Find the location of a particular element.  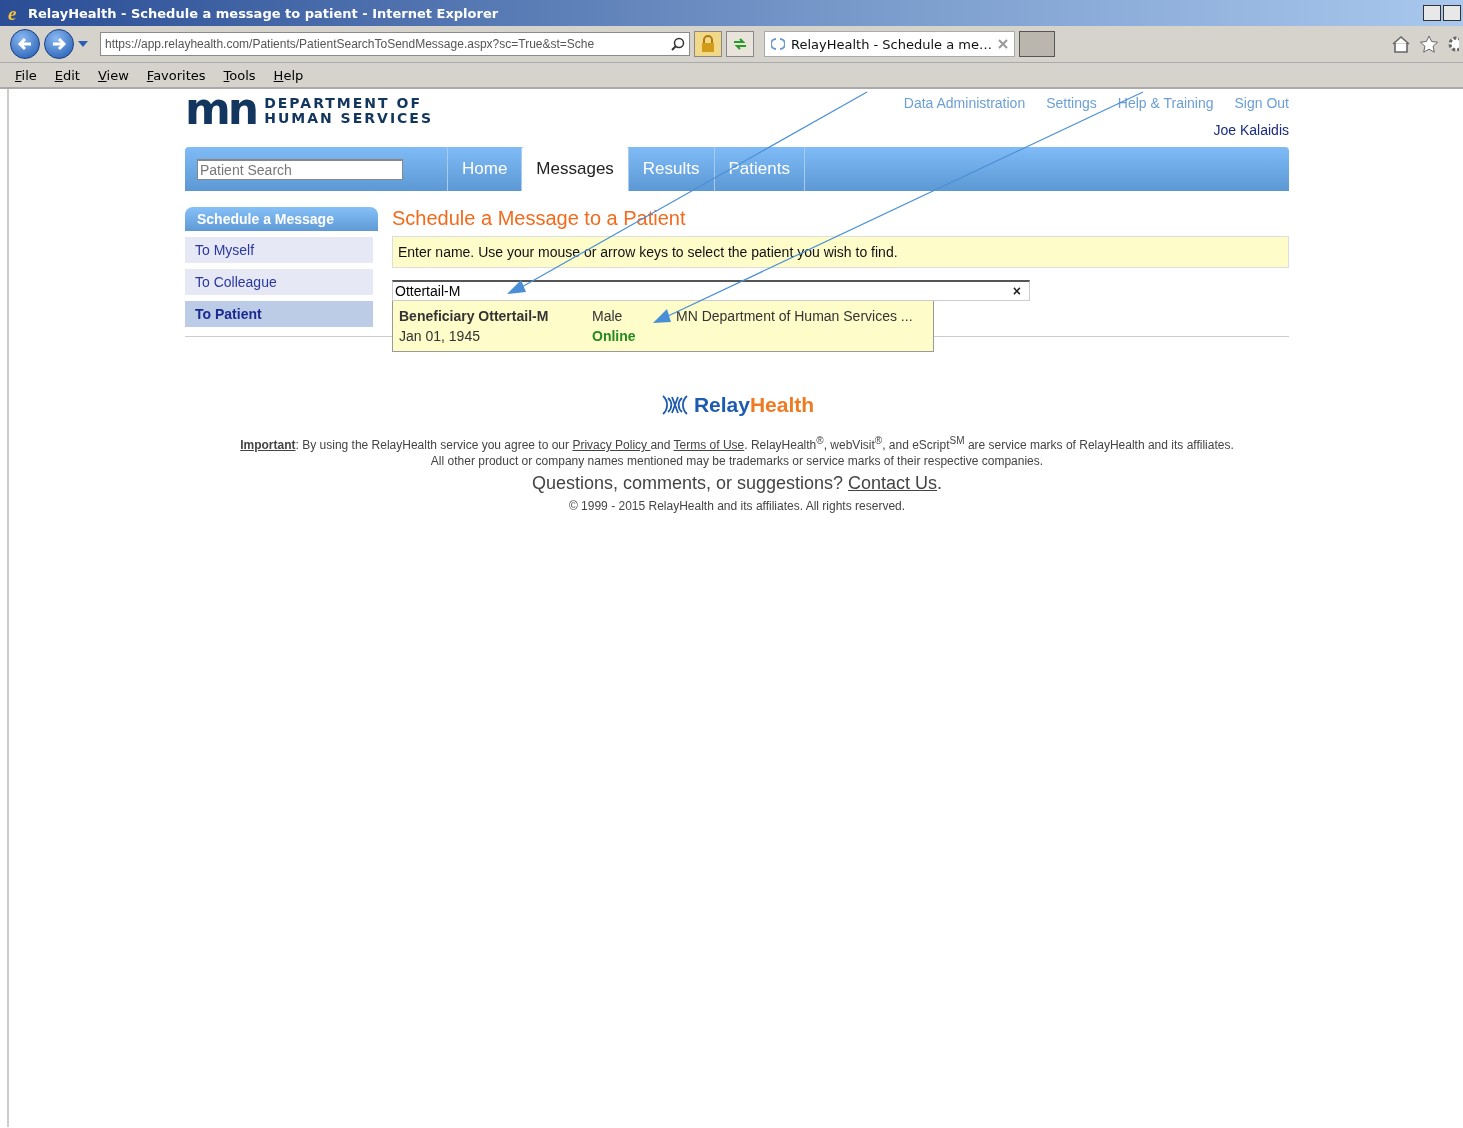

back-arrow-icon is located at coordinates (25, 44).